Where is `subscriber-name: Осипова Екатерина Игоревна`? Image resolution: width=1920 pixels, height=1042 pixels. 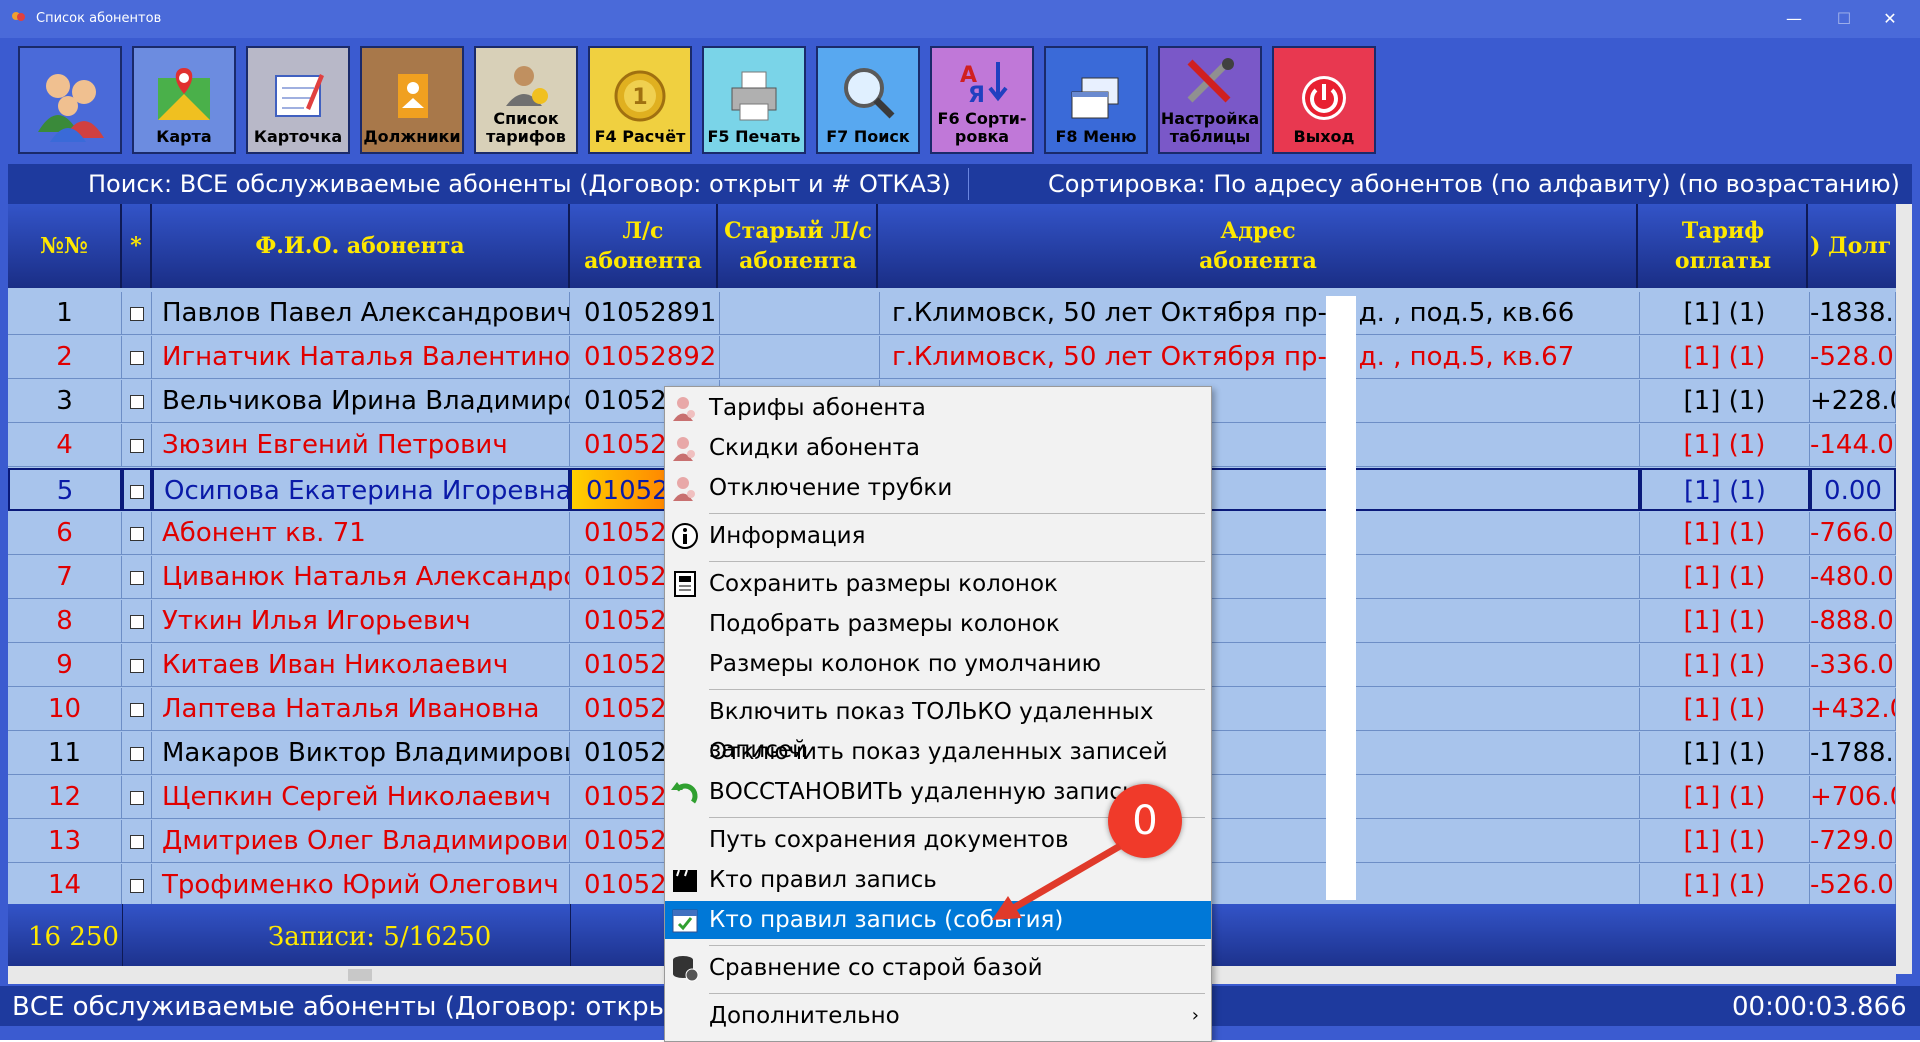
subscriber-name: Осипова Екатерина Игоревна is located at coordinates (361, 489).